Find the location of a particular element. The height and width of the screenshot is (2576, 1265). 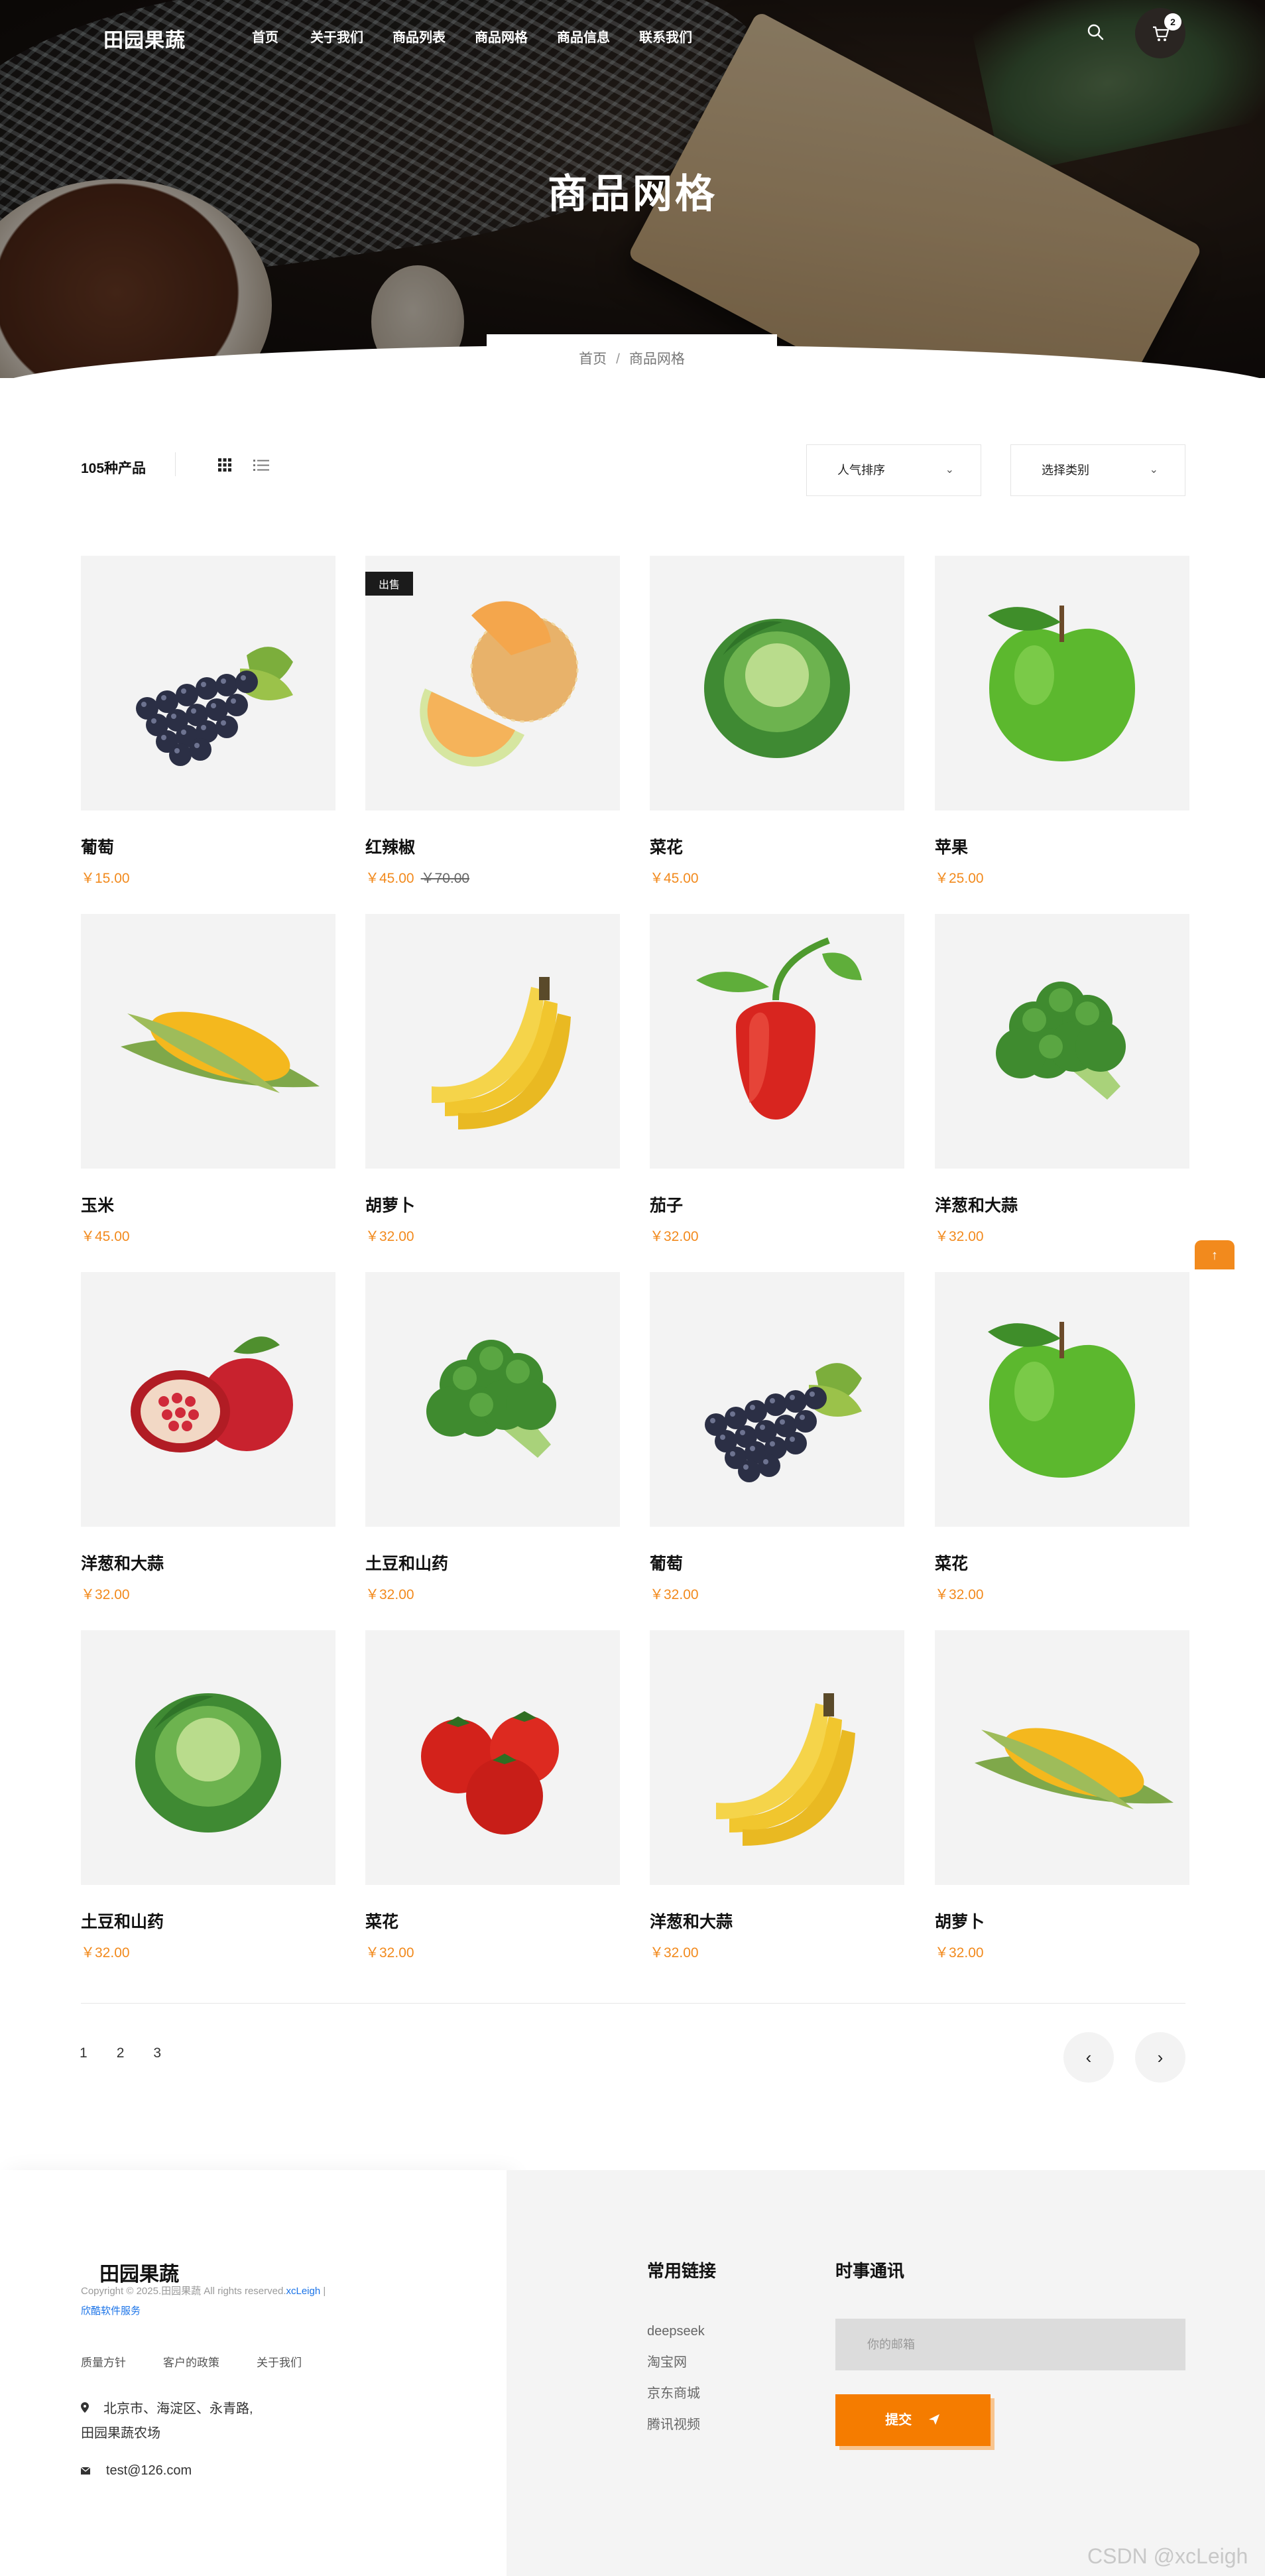

footer-link-policy: 客户的政策 is located at coordinates (191, 2362).